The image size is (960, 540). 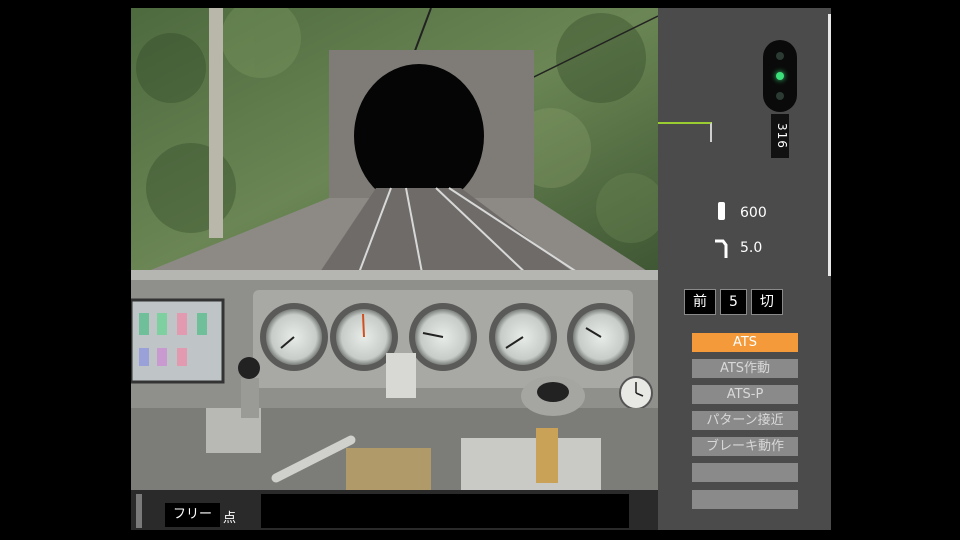 What do you see at coordinates (139, 511) in the screenshot?
I see `handle-indicator` at bounding box center [139, 511].